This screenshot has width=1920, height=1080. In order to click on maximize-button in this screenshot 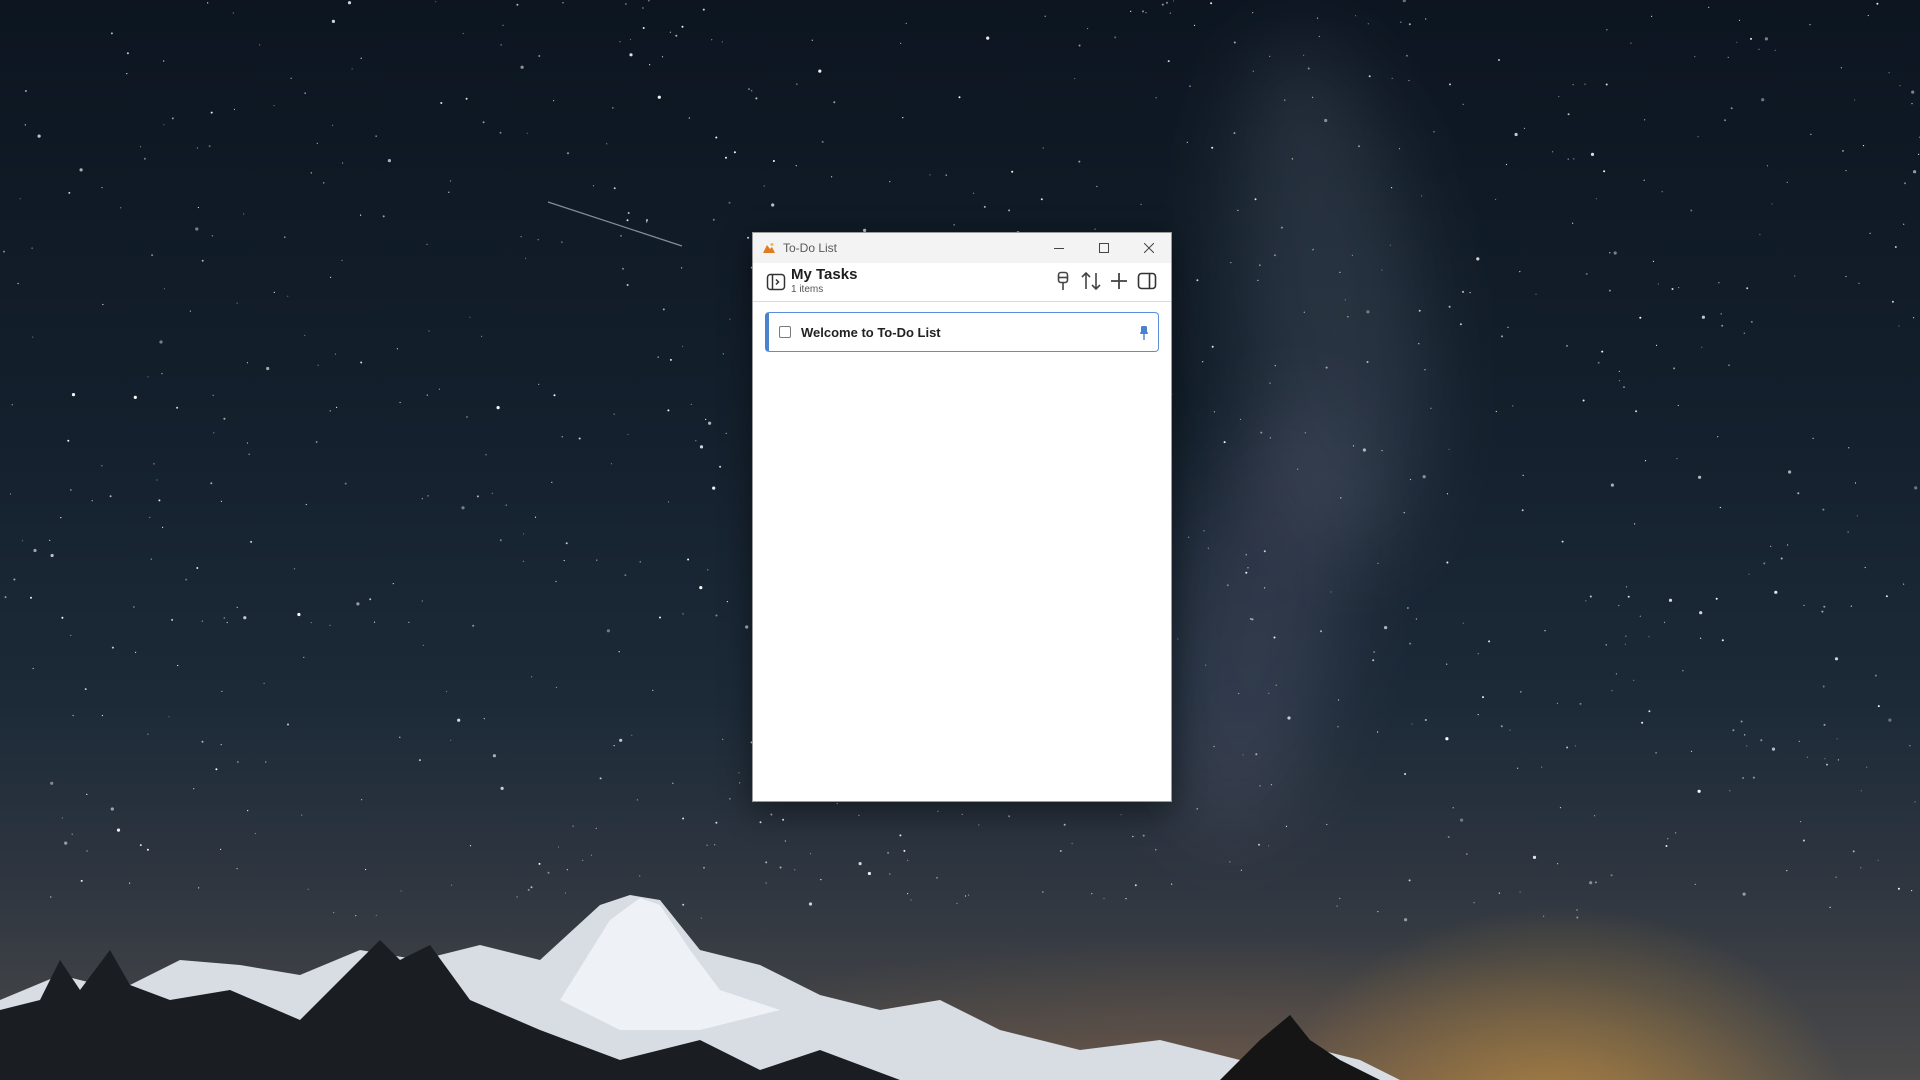, I will do `click(1103, 248)`.